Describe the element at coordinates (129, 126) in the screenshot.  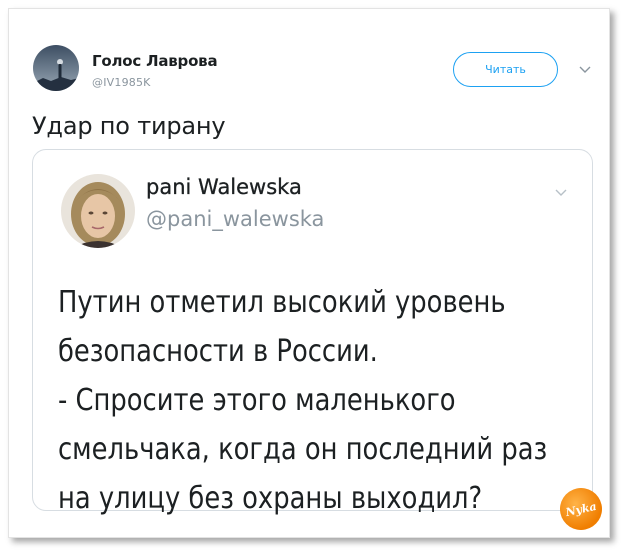
I see `tweet-text: Удар по тирану` at that location.